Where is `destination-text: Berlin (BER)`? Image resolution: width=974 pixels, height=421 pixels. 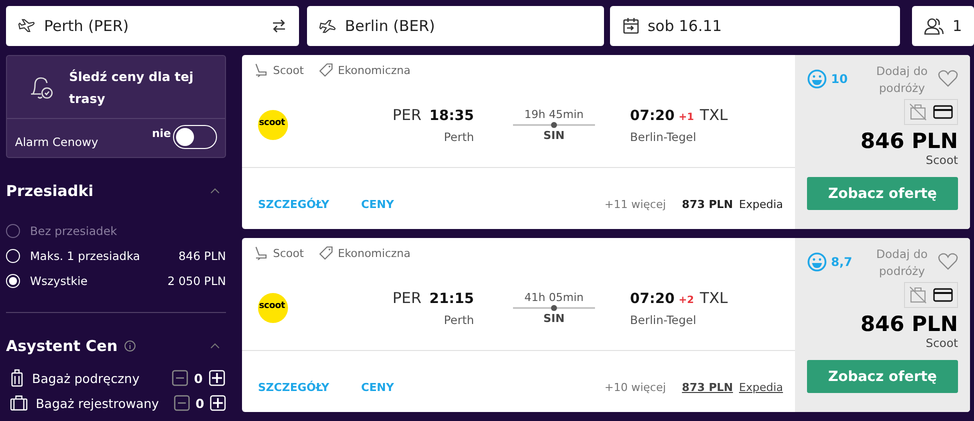 destination-text: Berlin (BER) is located at coordinates (390, 26).